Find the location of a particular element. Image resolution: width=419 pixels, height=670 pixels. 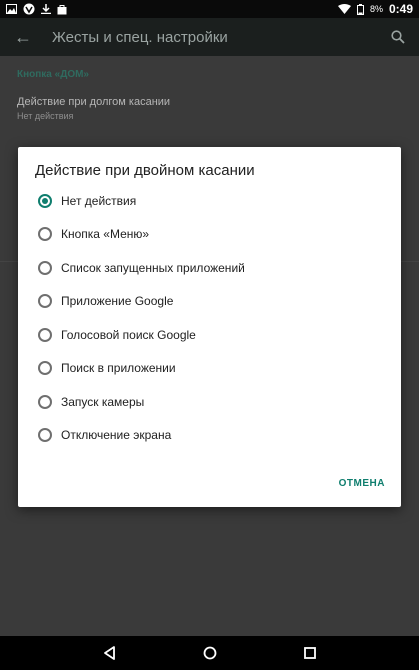

section-header: Кнопка «ДОМ» is located at coordinates (53, 74).